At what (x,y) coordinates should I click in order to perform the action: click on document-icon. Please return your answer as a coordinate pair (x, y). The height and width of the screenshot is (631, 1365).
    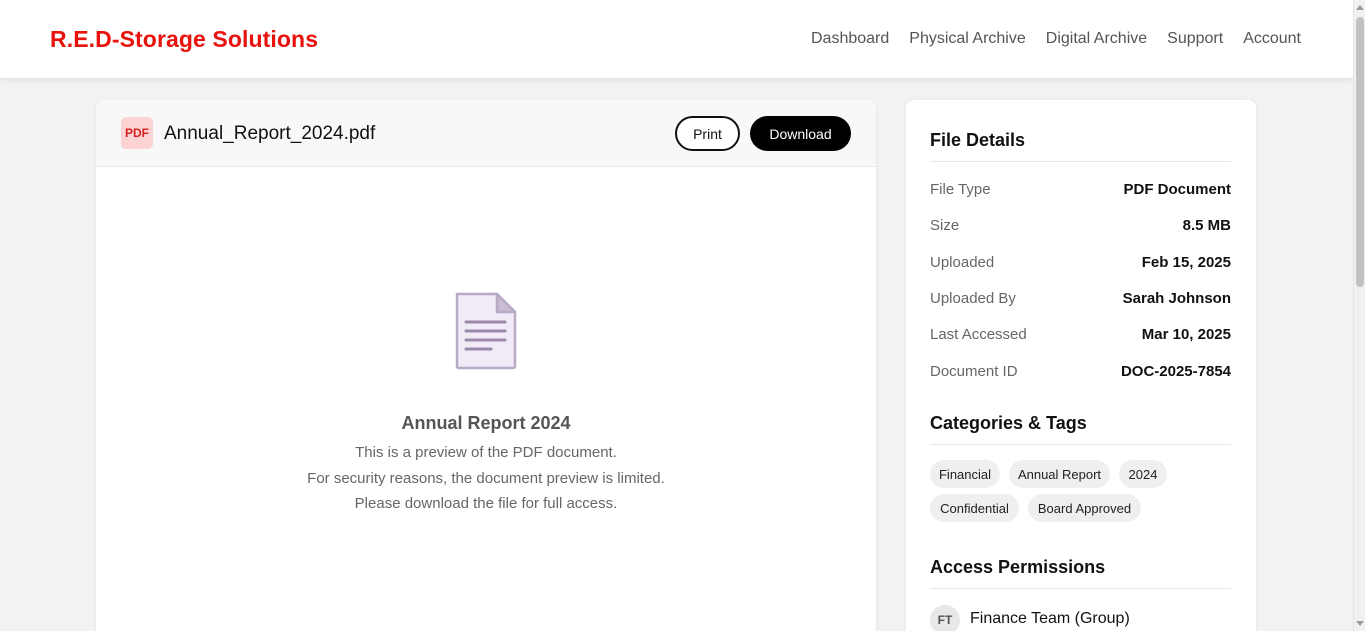
    Looking at the image, I should click on (486, 331).